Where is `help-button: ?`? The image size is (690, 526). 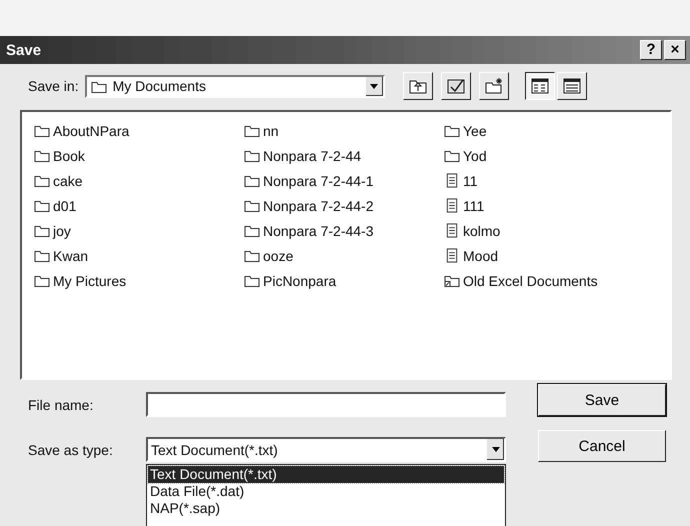
help-button: ? is located at coordinates (651, 50).